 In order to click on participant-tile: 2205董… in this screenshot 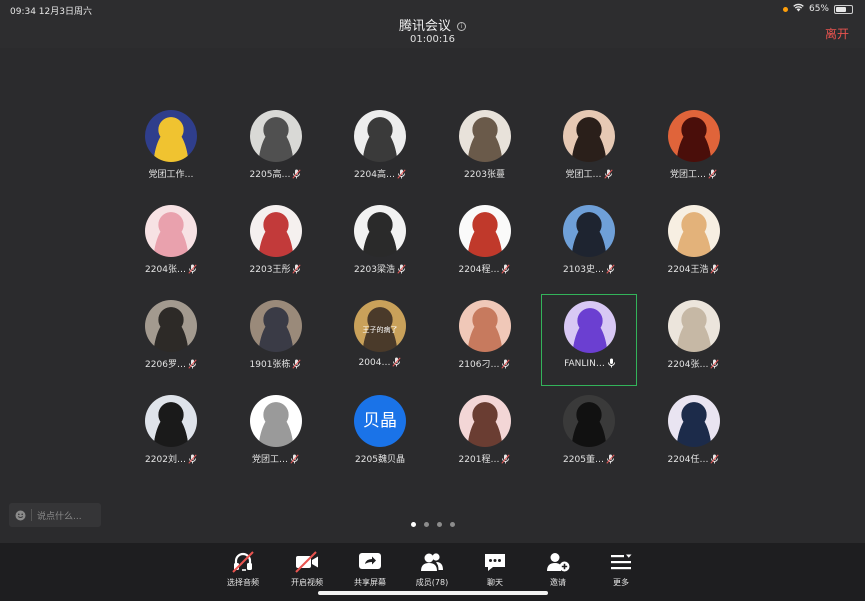, I will do `click(589, 435)`.